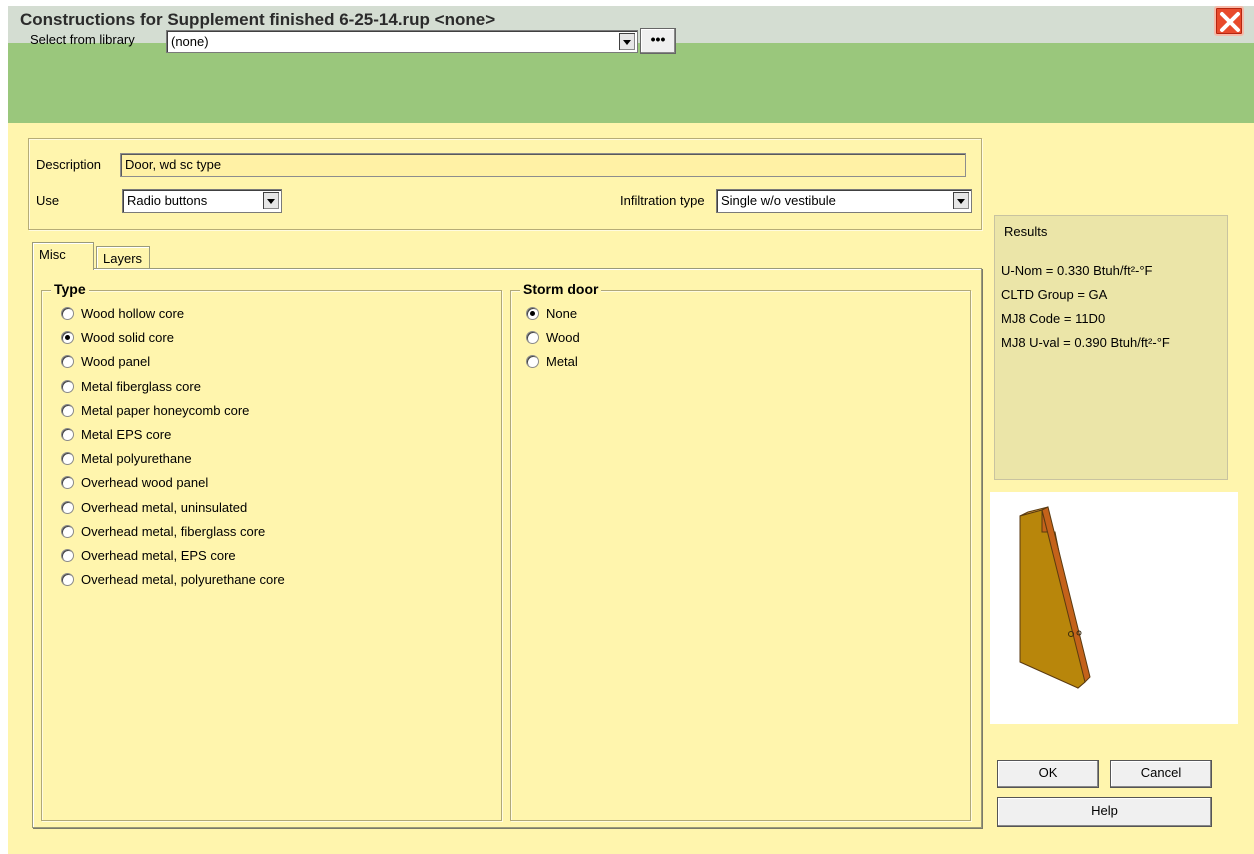 Image resolution: width=1254 pixels, height=854 pixels. I want to click on use-select: Radio buttons, so click(202, 201).